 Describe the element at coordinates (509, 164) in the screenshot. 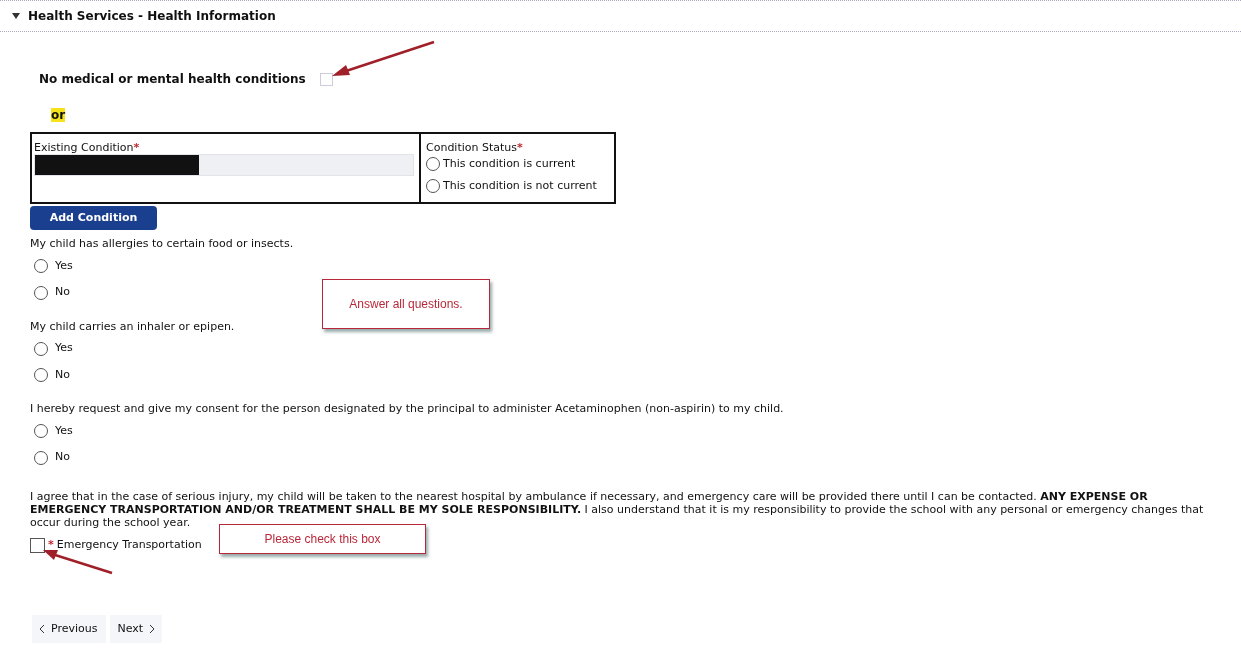

I see `radio-label: This condition is current` at that location.